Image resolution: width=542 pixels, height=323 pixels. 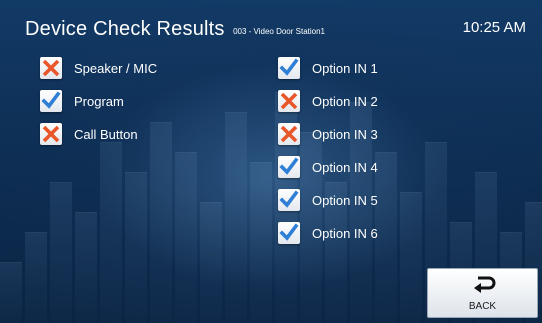 I want to click on result-option-in-2: Option IN 2, so click(x=328, y=101).